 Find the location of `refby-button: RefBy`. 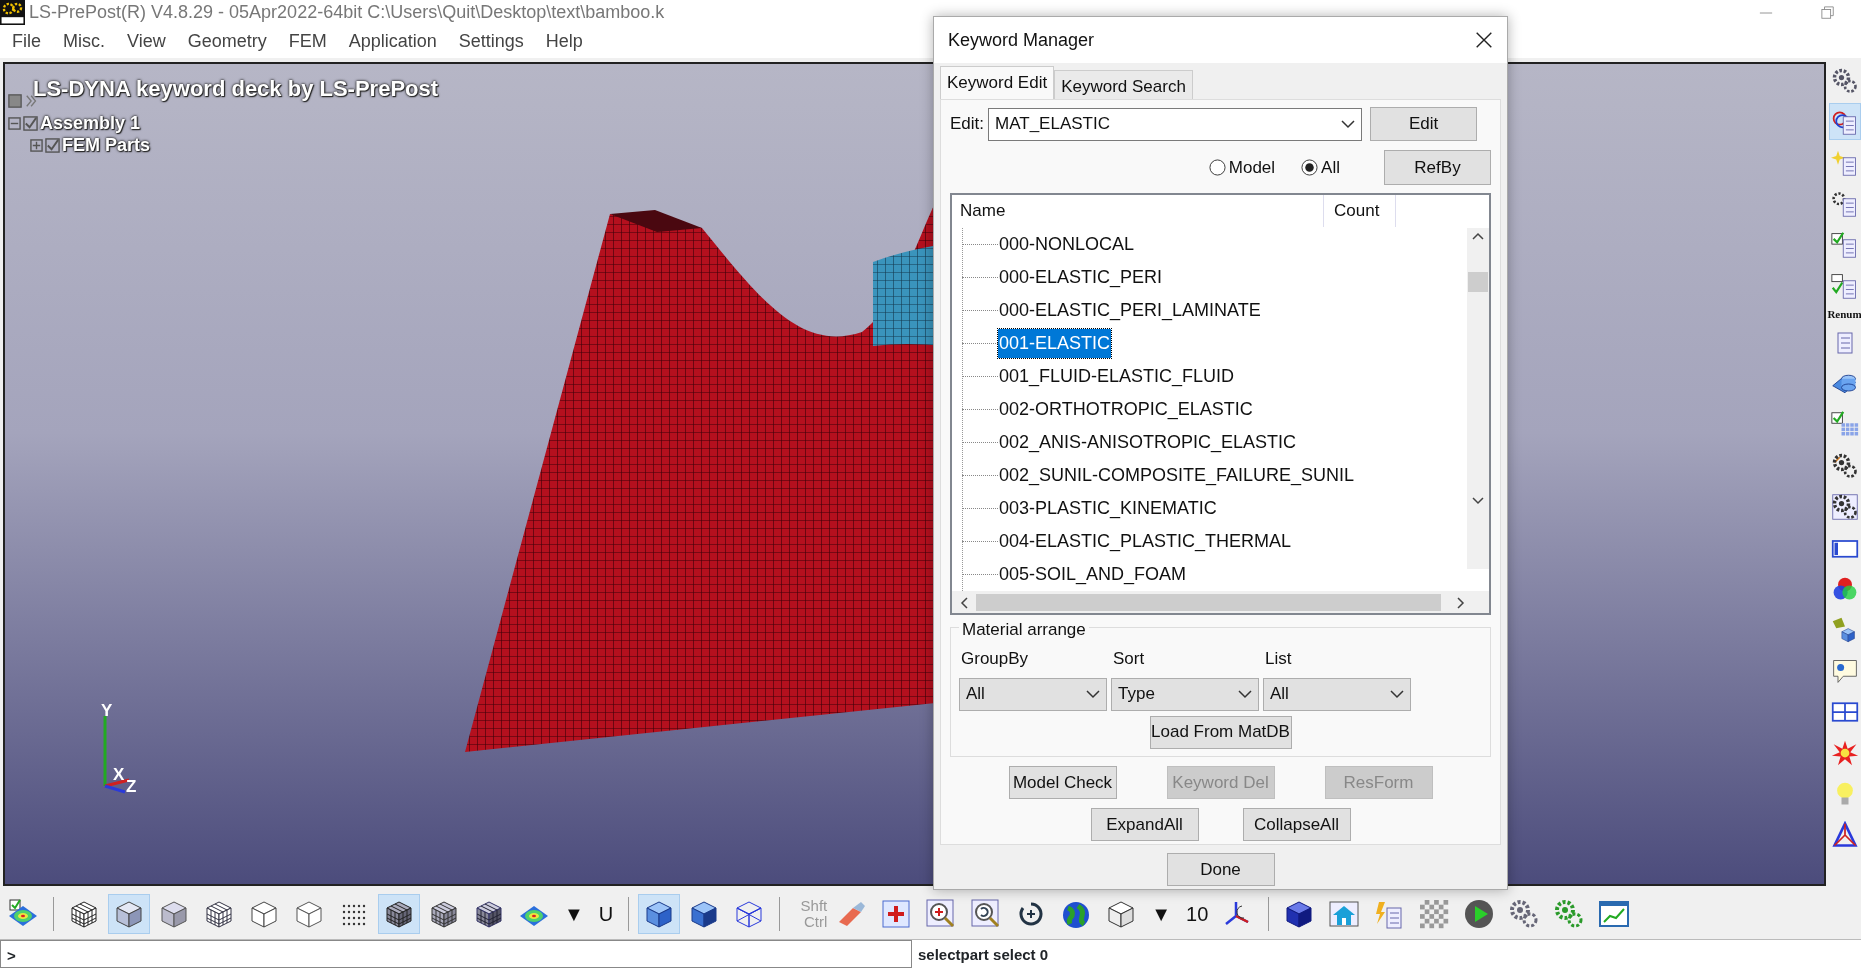

refby-button: RefBy is located at coordinates (1437, 167).